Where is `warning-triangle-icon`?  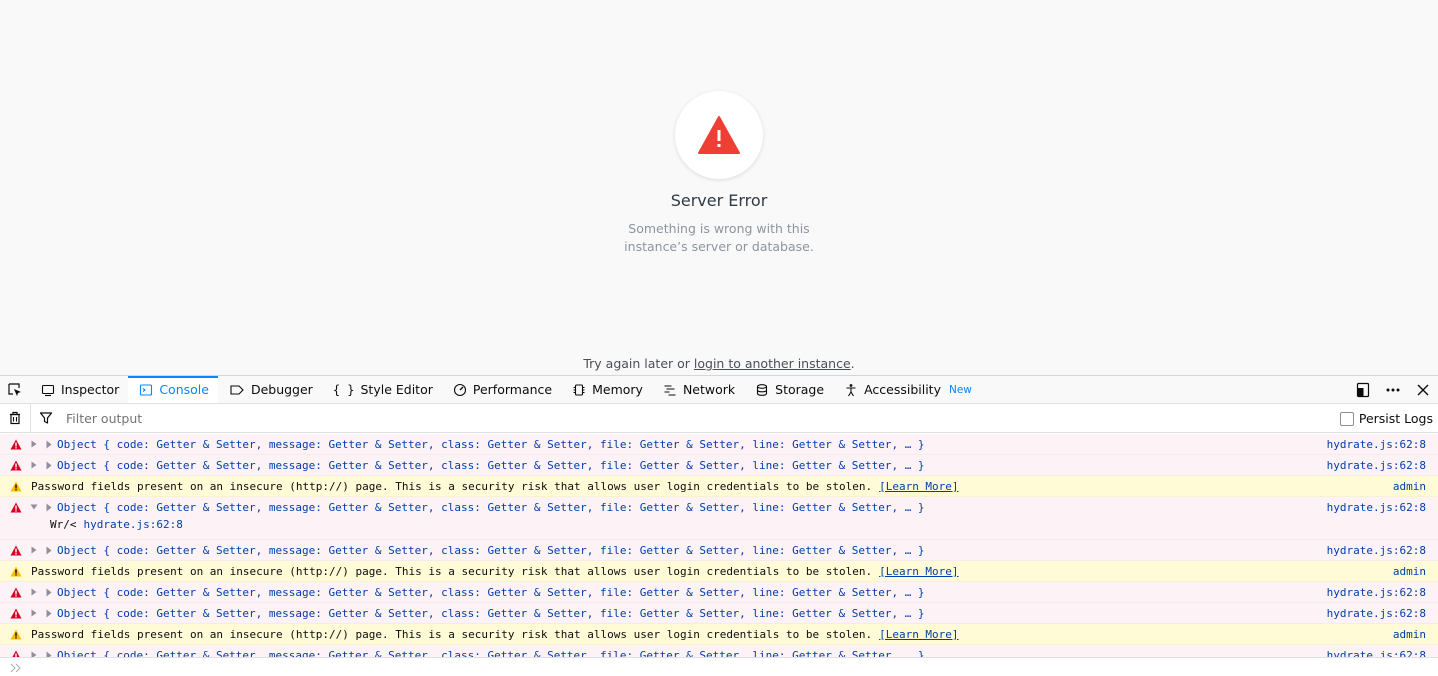
warning-triangle-icon is located at coordinates (719, 135).